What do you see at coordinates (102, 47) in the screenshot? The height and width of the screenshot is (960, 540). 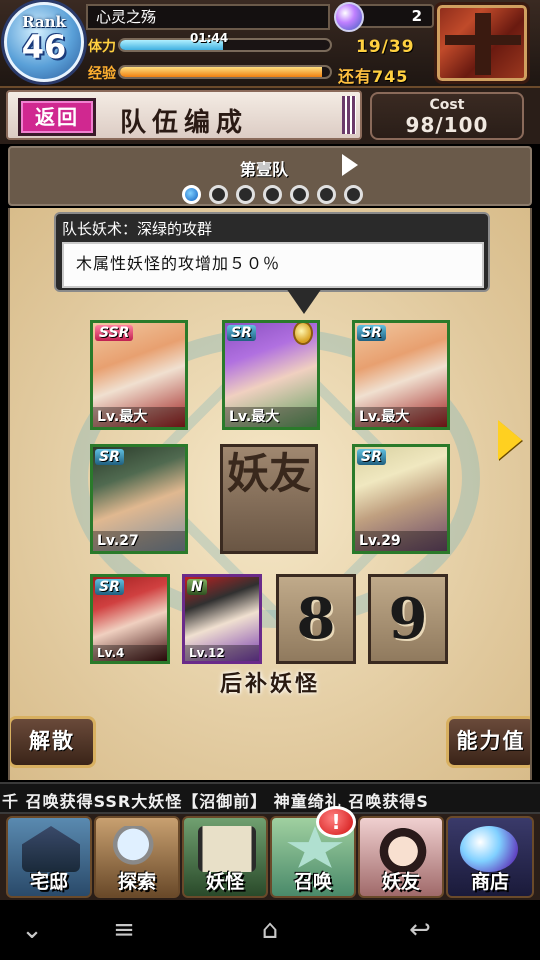 I see `stamina-label: 体力` at bounding box center [102, 47].